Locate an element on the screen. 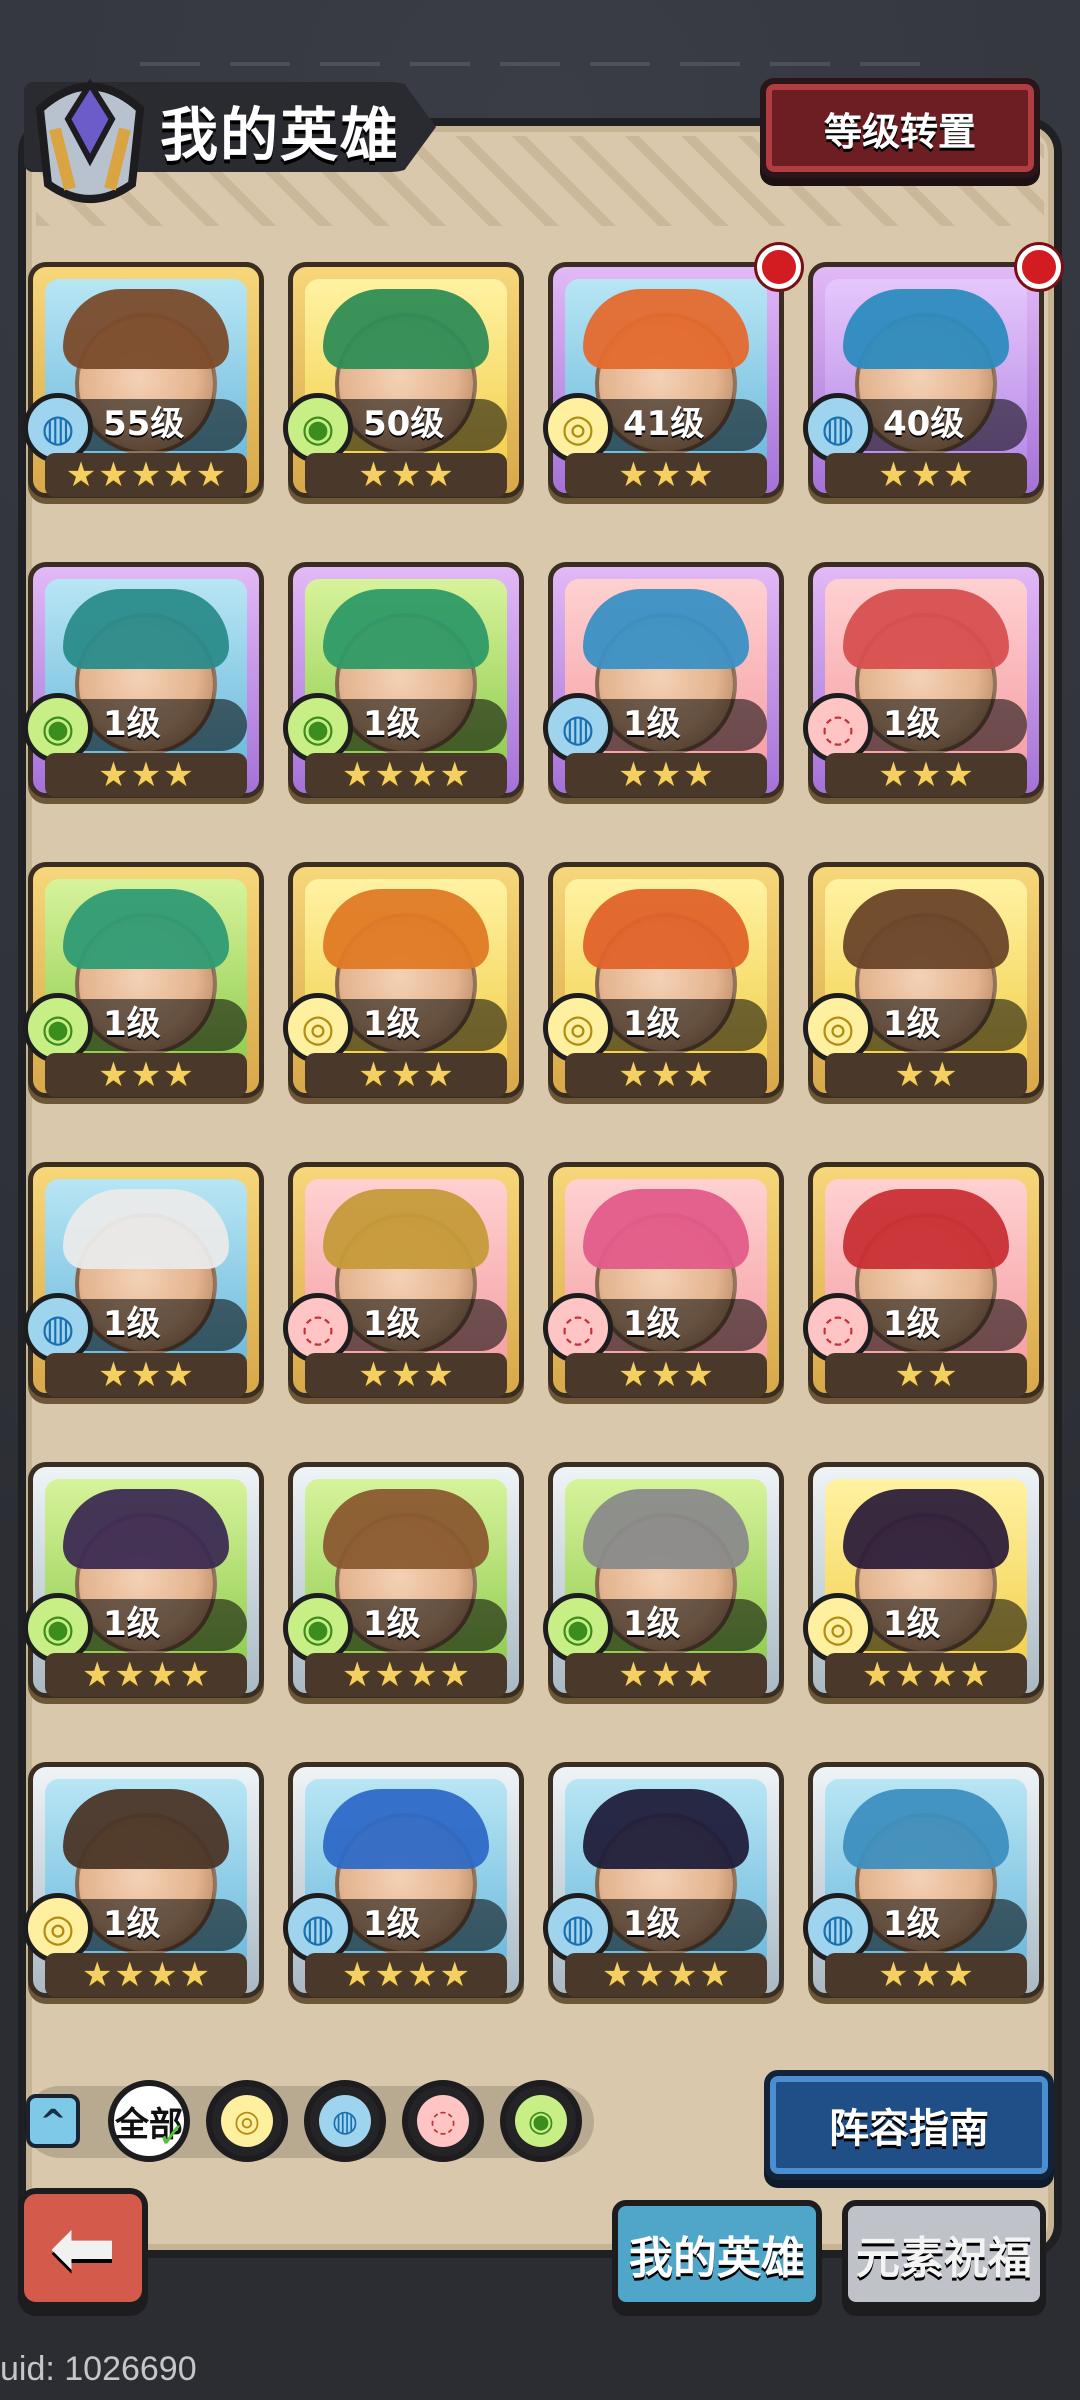  water-element-icon: ◍ is located at coordinates (345, 2121).